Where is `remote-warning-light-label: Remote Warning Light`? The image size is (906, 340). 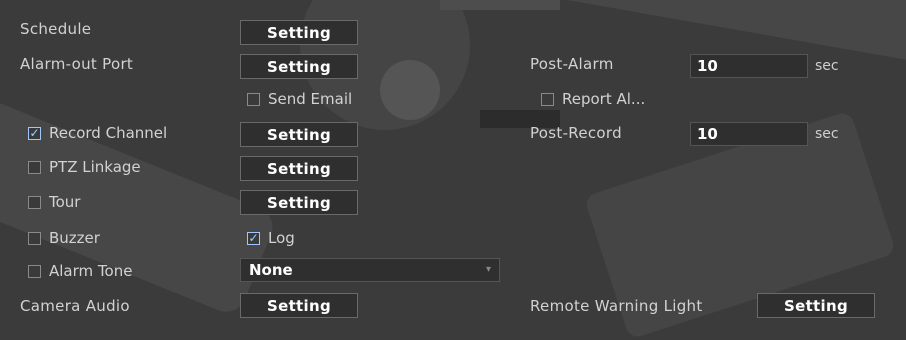 remote-warning-light-label: Remote Warning Light is located at coordinates (616, 306).